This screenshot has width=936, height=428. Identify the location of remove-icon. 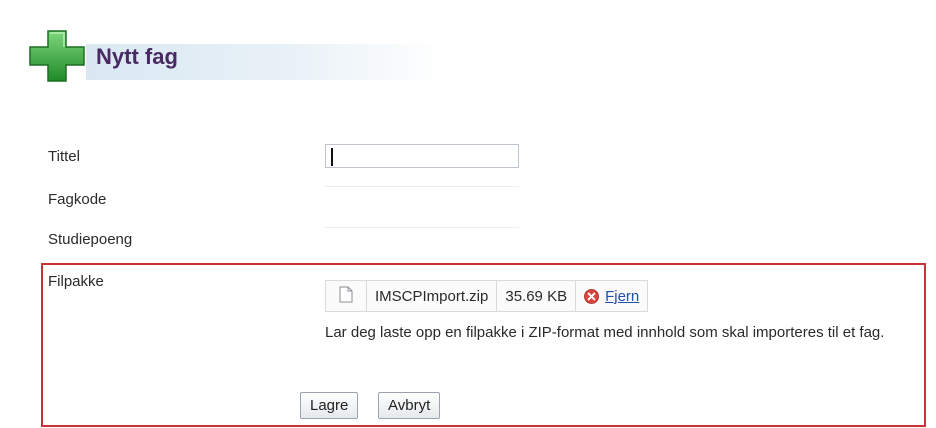
(591, 296).